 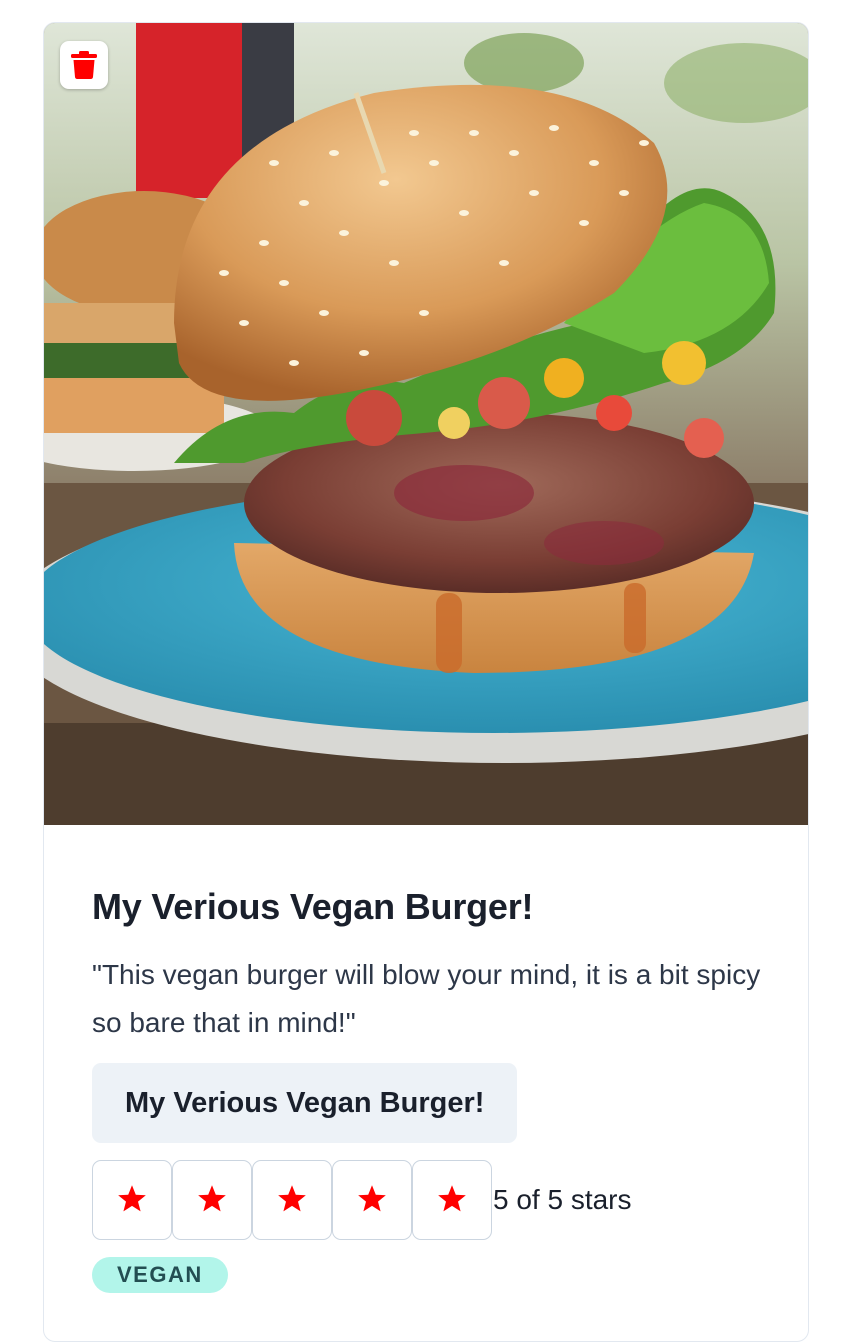 I want to click on trash-icon, so click(x=84, y=65).